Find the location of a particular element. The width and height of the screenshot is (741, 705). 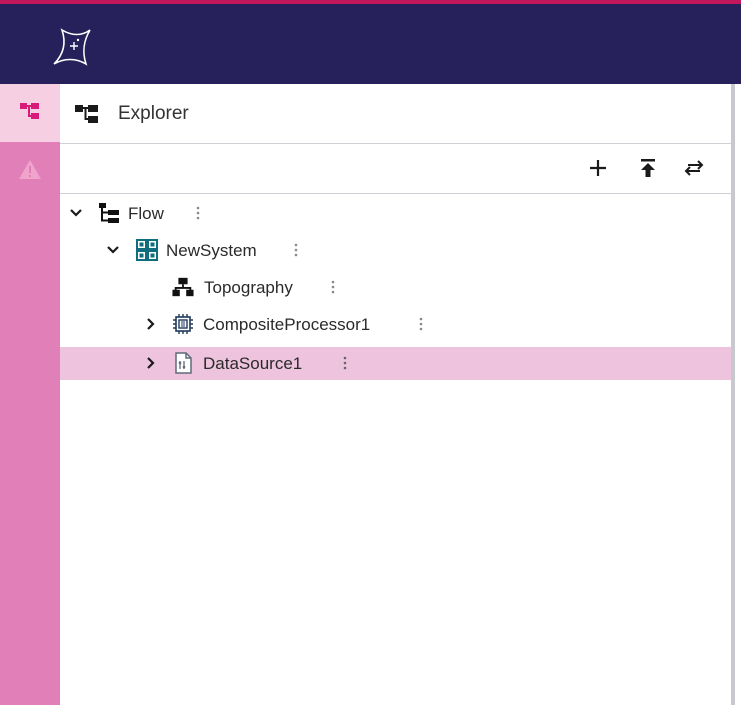

app-header is located at coordinates (370, 44).